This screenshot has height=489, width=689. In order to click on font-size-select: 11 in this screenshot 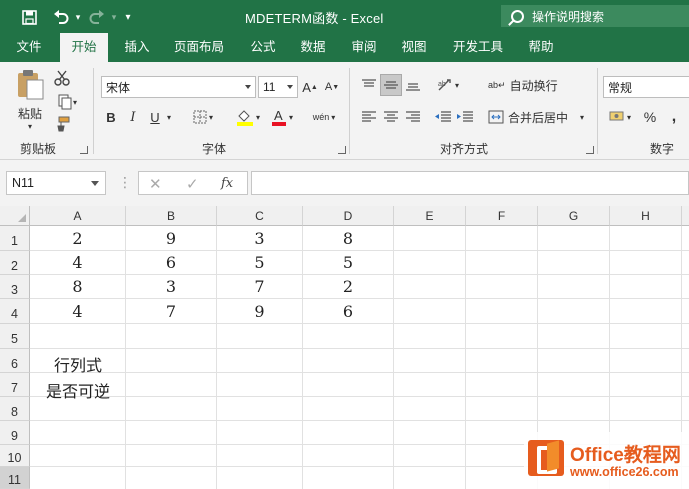, I will do `click(278, 87)`.